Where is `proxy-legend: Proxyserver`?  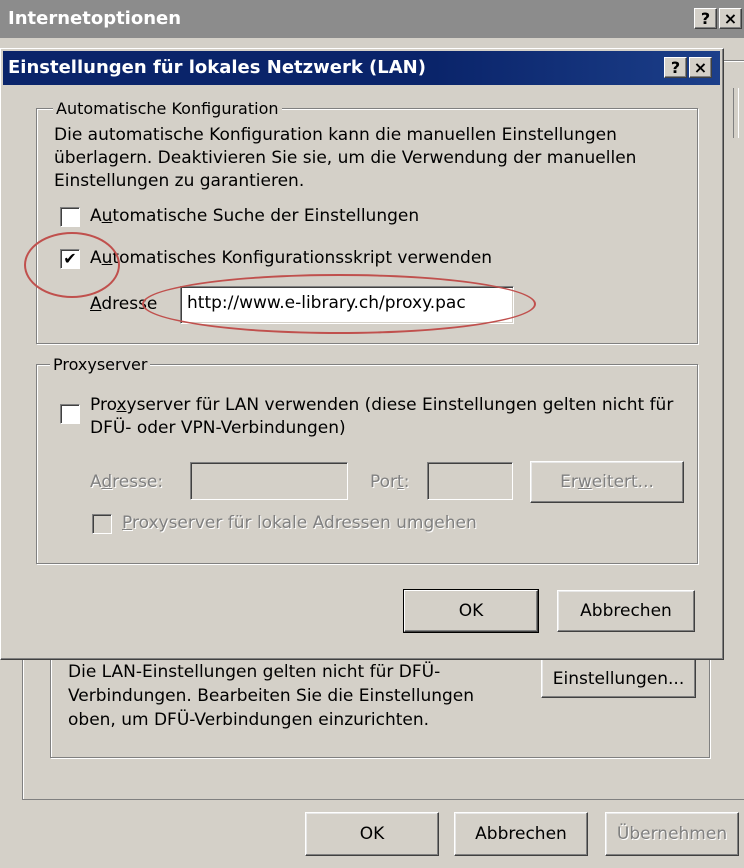 proxy-legend: Proxyserver is located at coordinates (100, 364).